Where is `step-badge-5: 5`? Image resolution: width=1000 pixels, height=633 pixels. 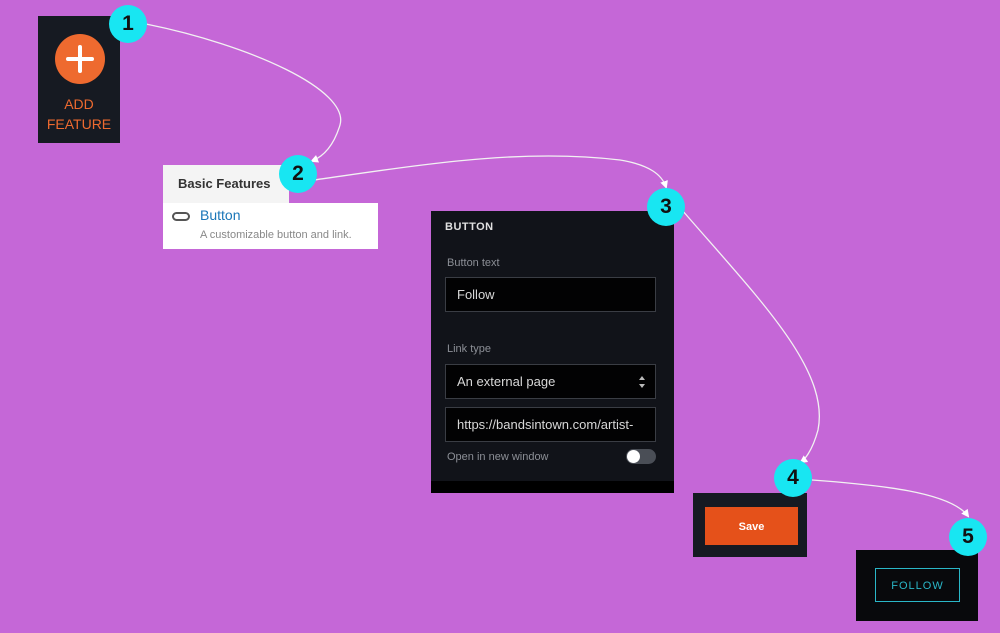 step-badge-5: 5 is located at coordinates (968, 537).